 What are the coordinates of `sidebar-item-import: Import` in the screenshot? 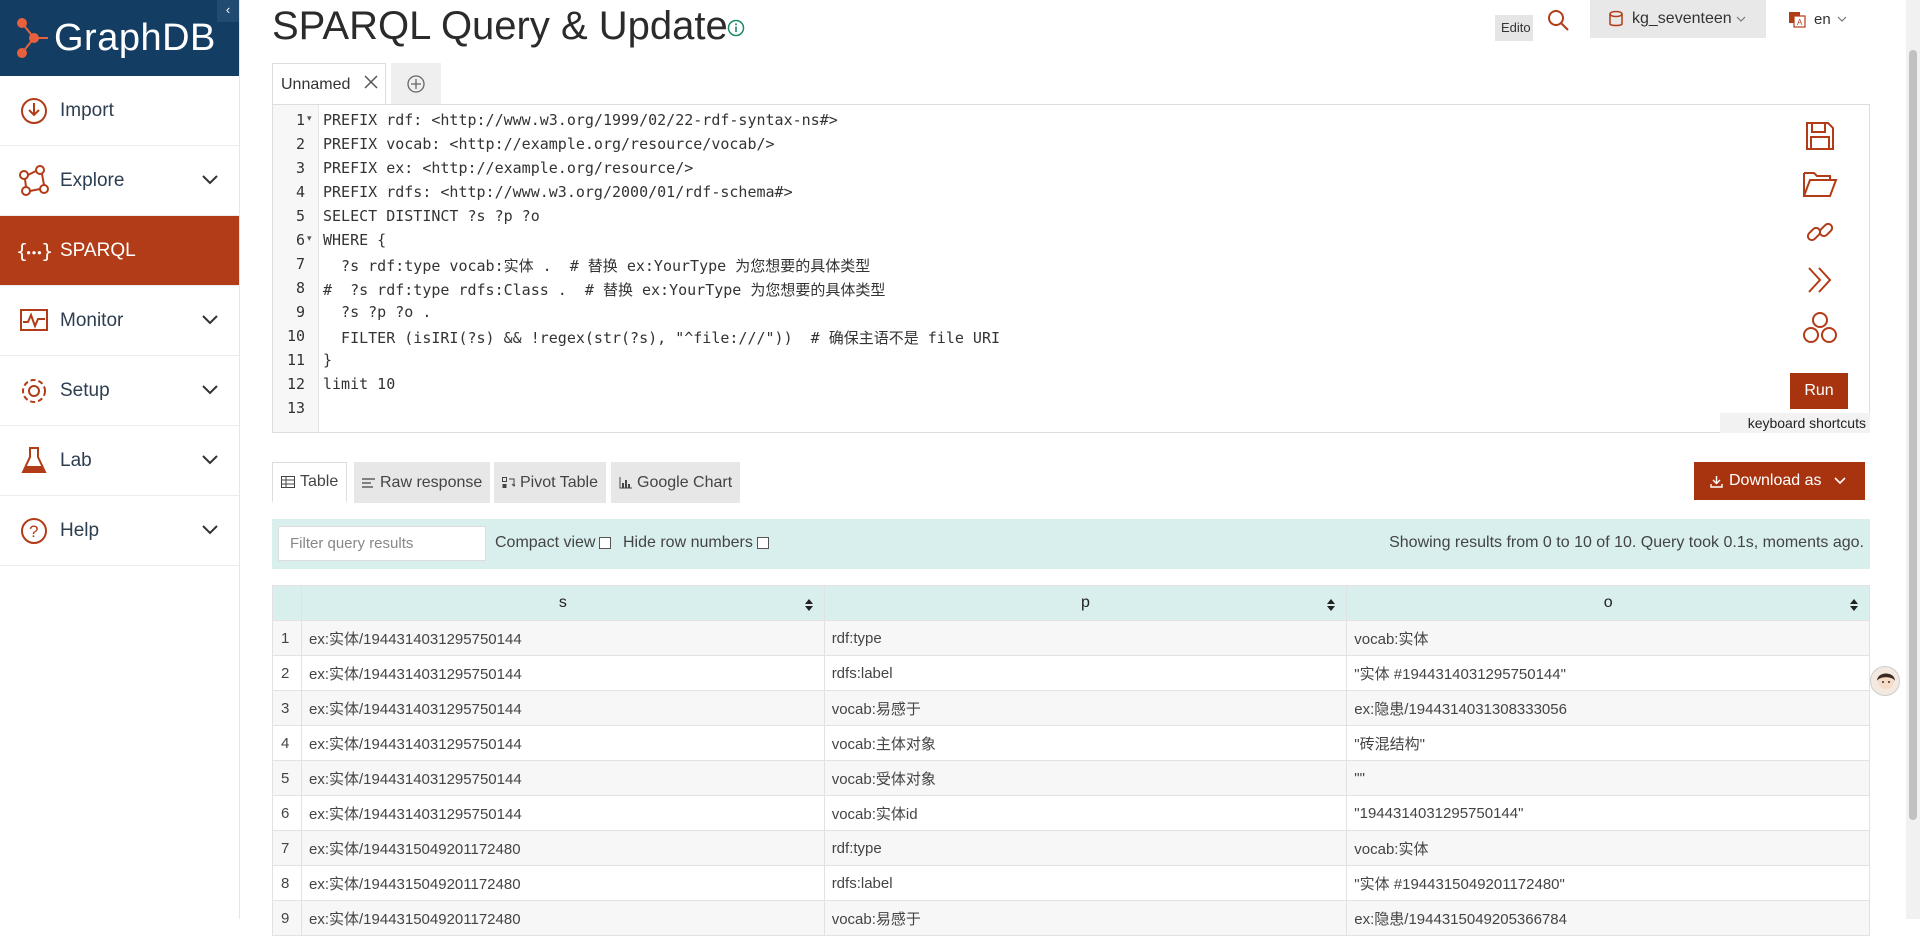 It's located at (119, 111).